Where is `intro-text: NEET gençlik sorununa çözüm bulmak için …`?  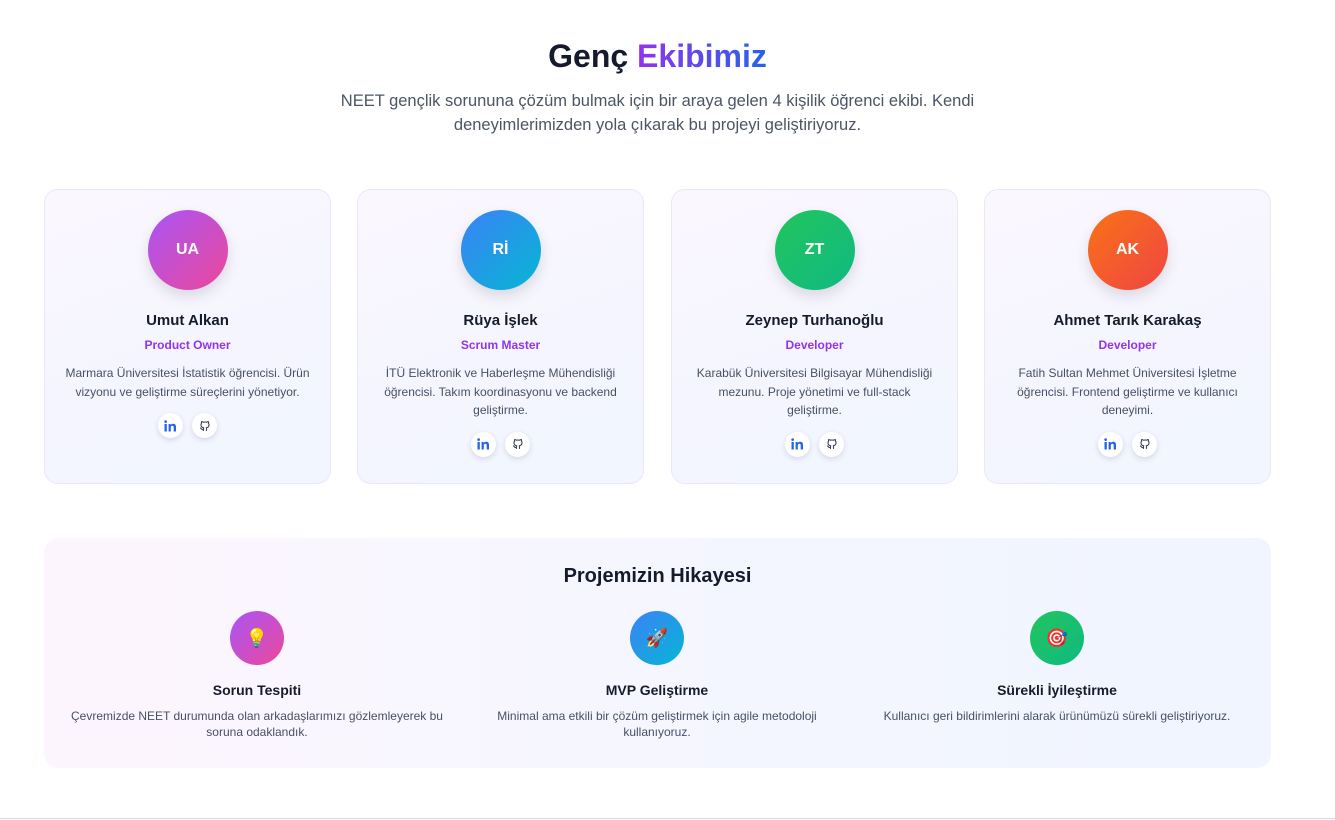
intro-text: NEET gençlik sorununa çözüm bulmak için … is located at coordinates (657, 113).